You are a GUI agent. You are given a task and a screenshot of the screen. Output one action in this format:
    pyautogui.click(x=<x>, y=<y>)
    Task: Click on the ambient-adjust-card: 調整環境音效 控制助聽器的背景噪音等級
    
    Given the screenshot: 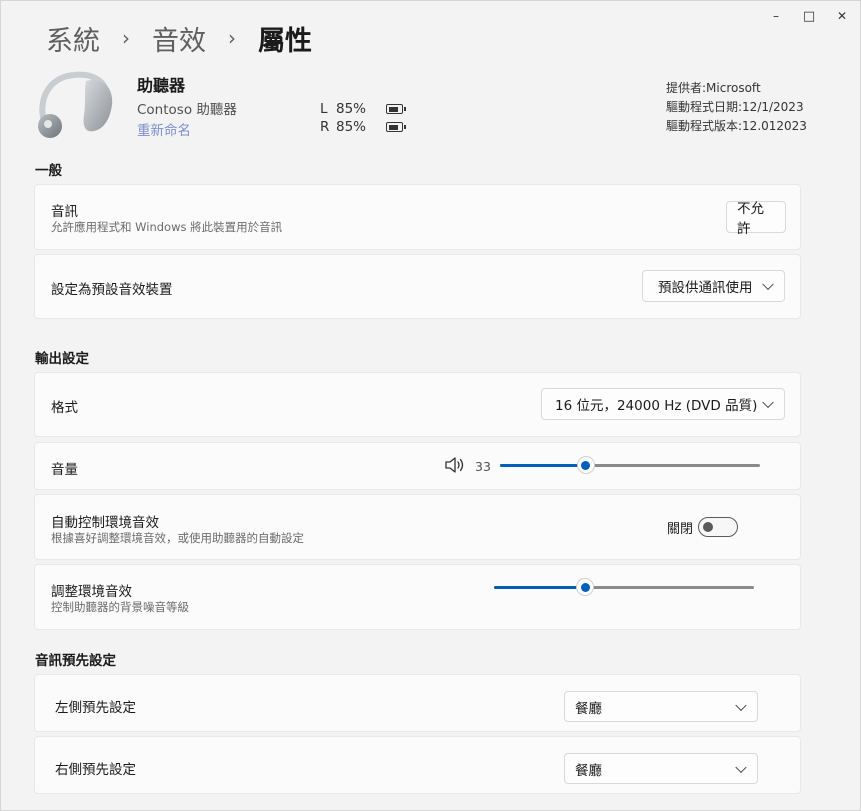 What is the action you would take?
    pyautogui.click(x=417, y=597)
    